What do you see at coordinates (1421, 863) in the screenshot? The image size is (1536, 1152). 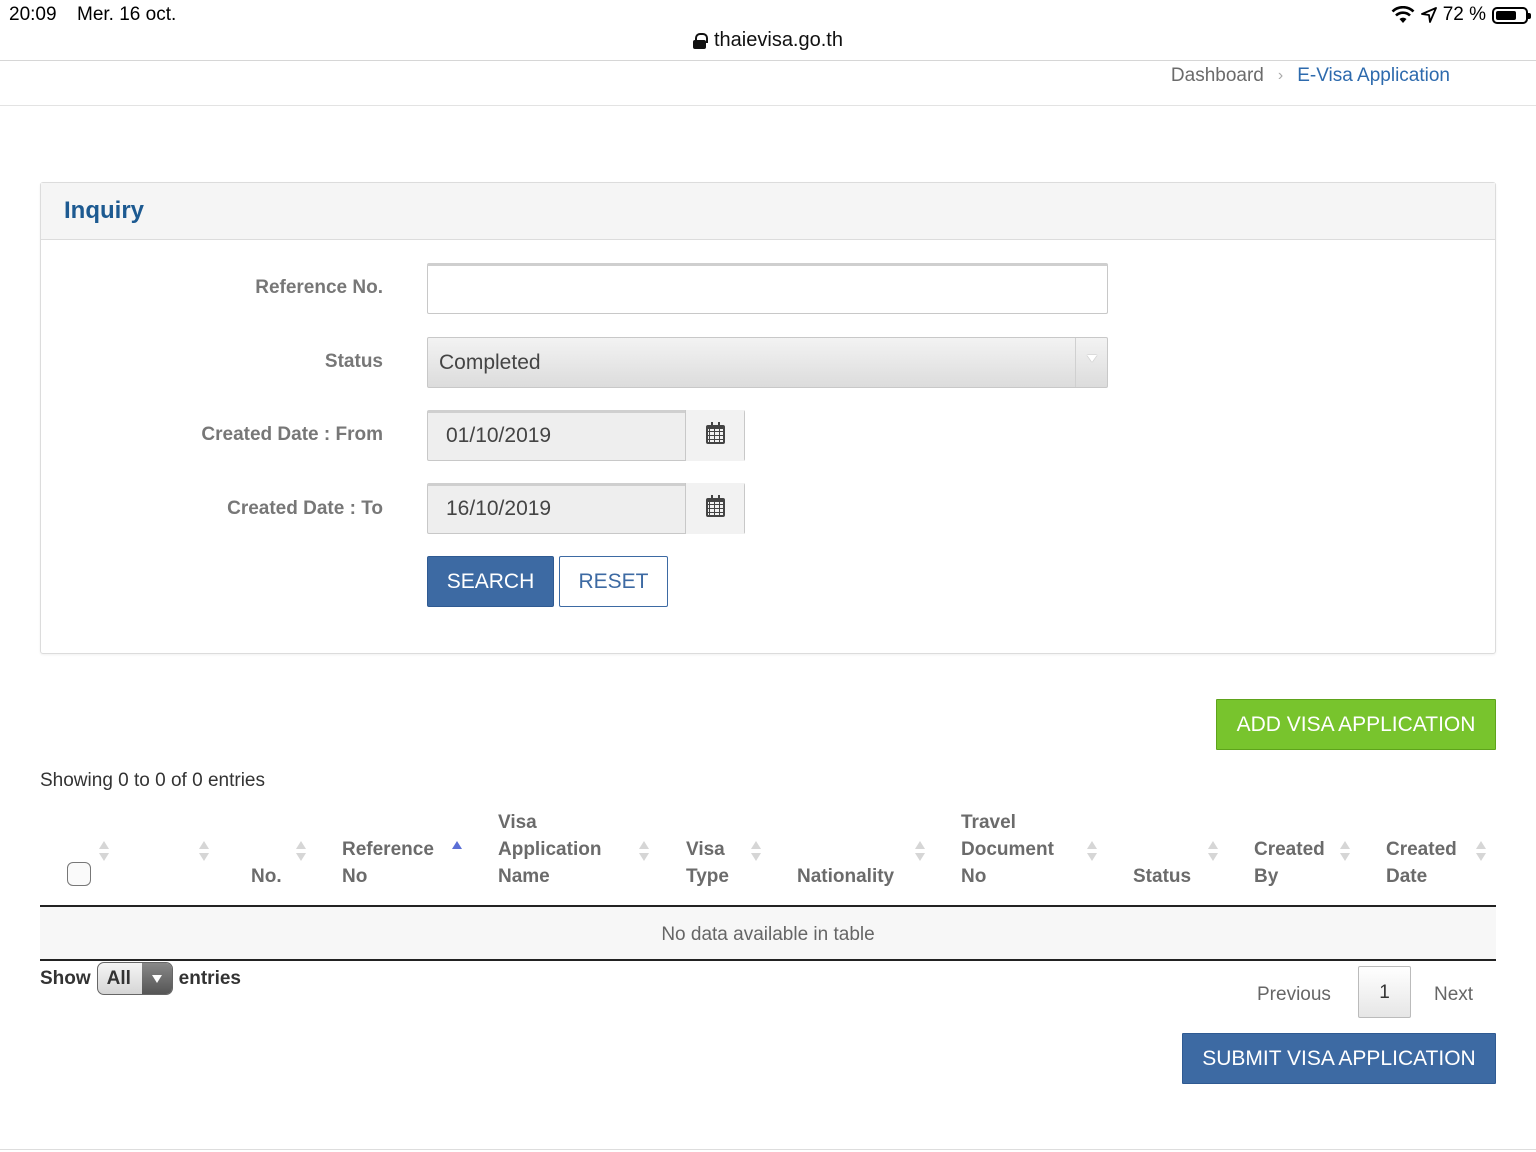 I see `column-created-date: Created Date` at bounding box center [1421, 863].